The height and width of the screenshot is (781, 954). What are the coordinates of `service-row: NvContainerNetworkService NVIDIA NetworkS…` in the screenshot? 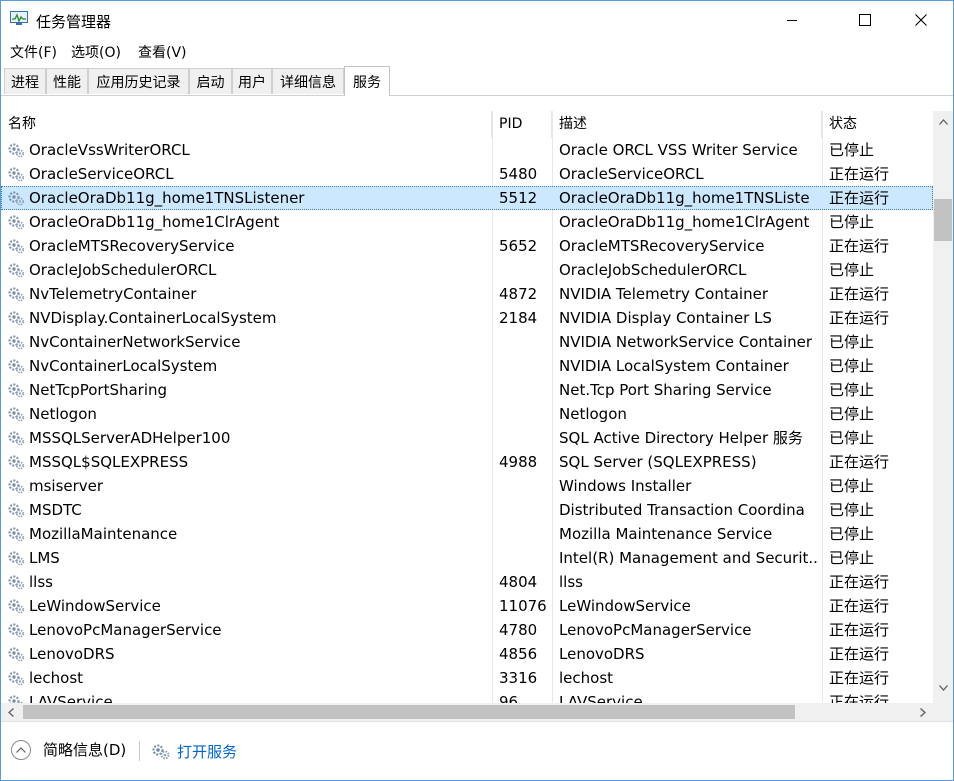 It's located at (467, 342).